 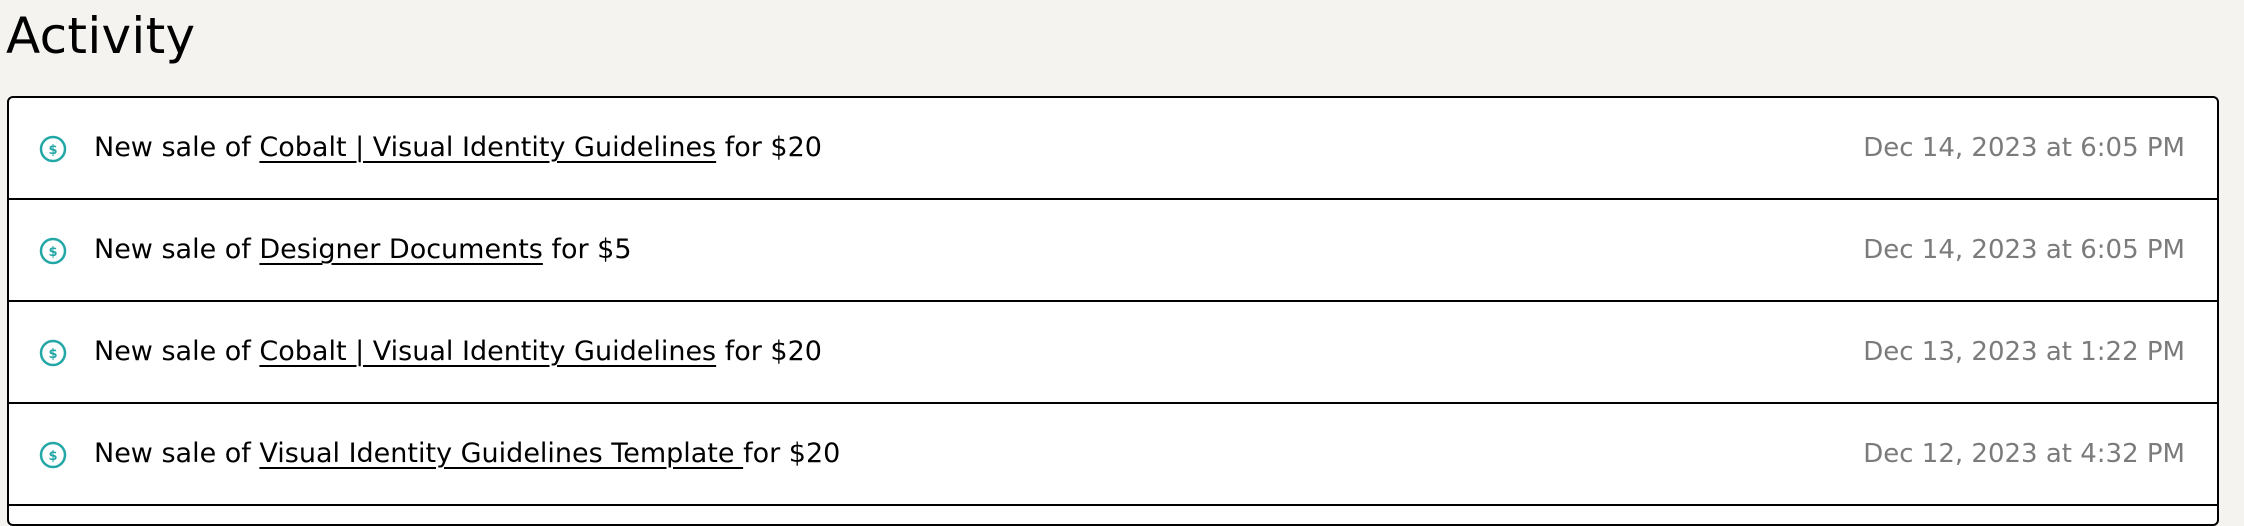 What do you see at coordinates (501, 453) in the screenshot?
I see `product-link: Visual Identity Guidelines Template` at bounding box center [501, 453].